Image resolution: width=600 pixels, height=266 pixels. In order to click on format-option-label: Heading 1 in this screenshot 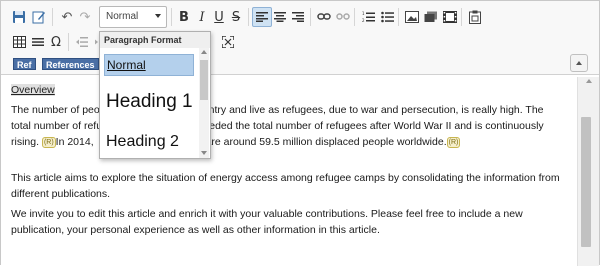, I will do `click(149, 101)`.